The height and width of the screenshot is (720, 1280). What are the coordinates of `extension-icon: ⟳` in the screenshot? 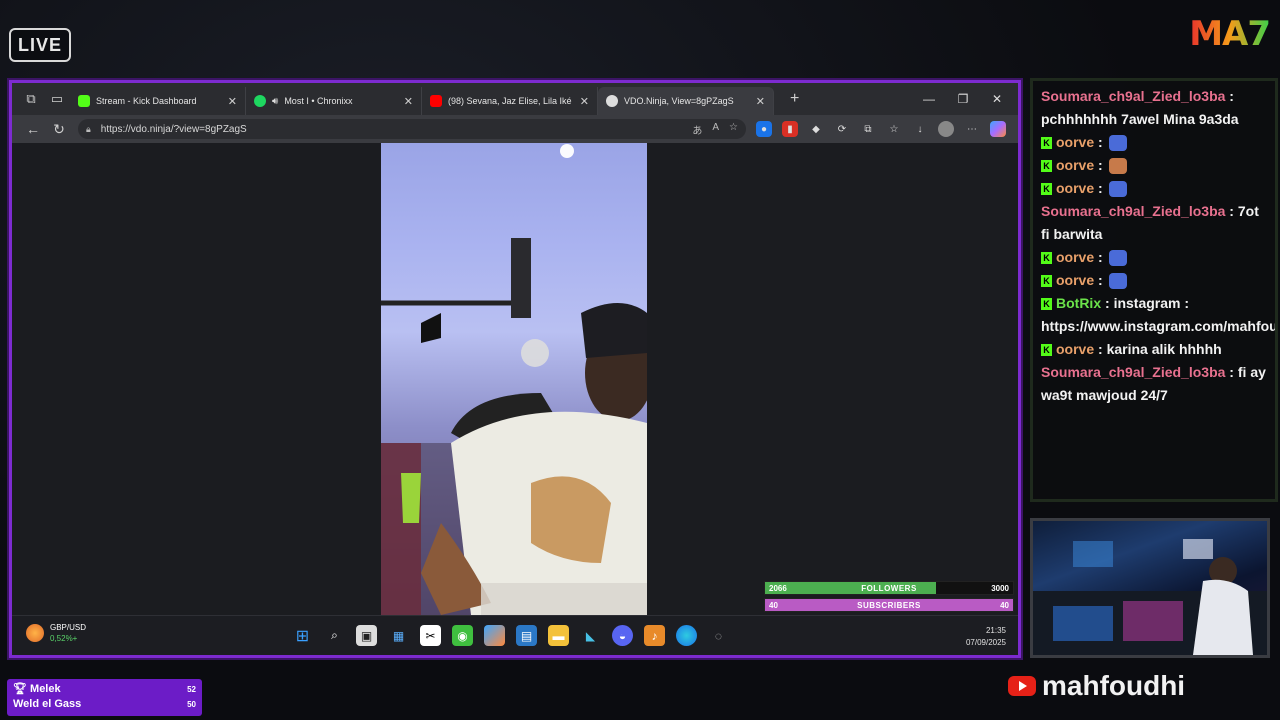 It's located at (842, 129).